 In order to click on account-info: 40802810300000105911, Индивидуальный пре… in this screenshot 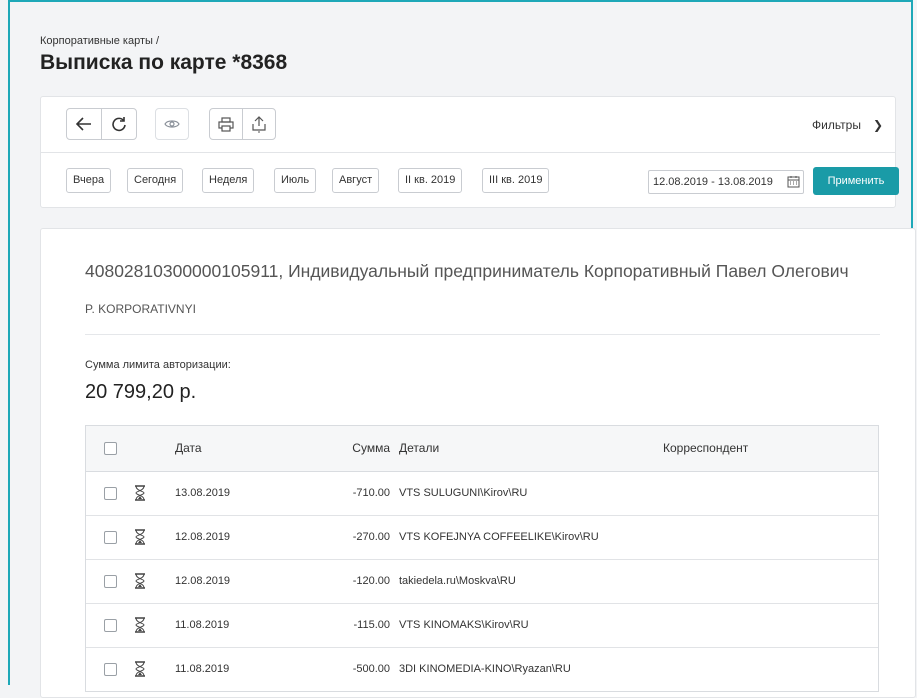, I will do `click(467, 271)`.